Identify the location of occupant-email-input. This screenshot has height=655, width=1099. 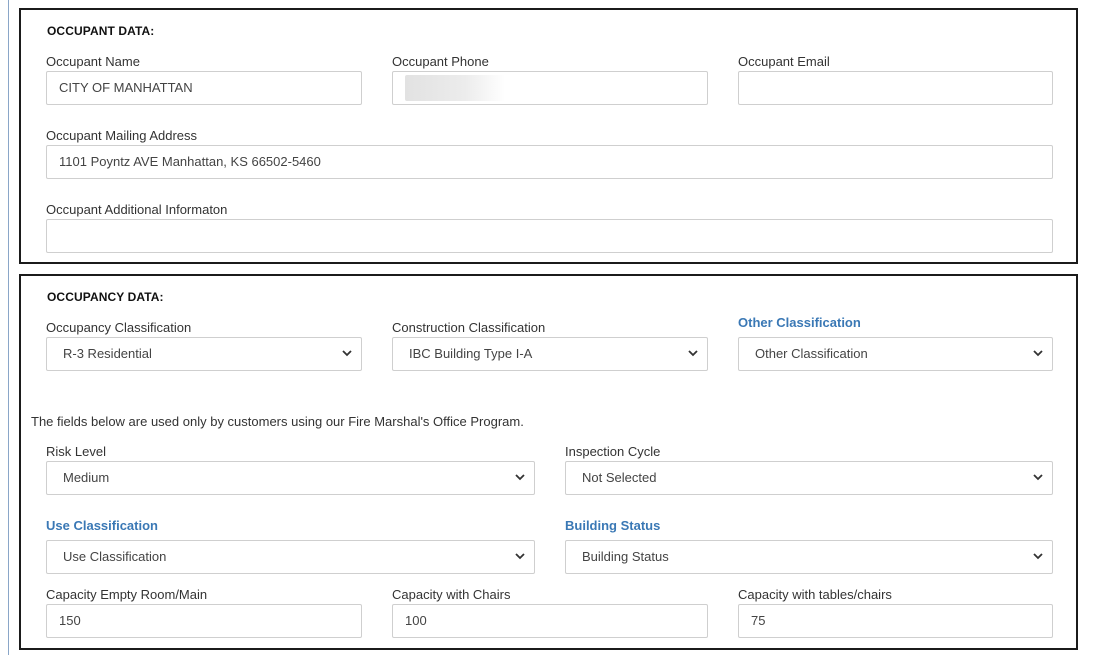
(895, 88).